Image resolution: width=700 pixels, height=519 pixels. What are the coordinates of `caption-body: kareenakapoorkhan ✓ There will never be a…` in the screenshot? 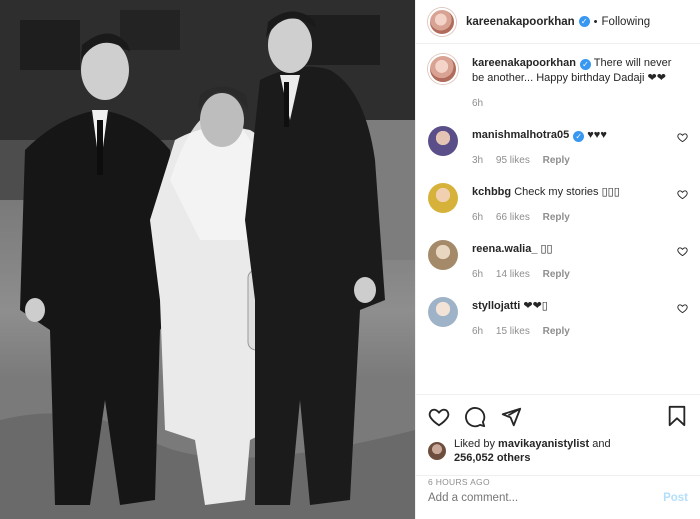 It's located at (580, 82).